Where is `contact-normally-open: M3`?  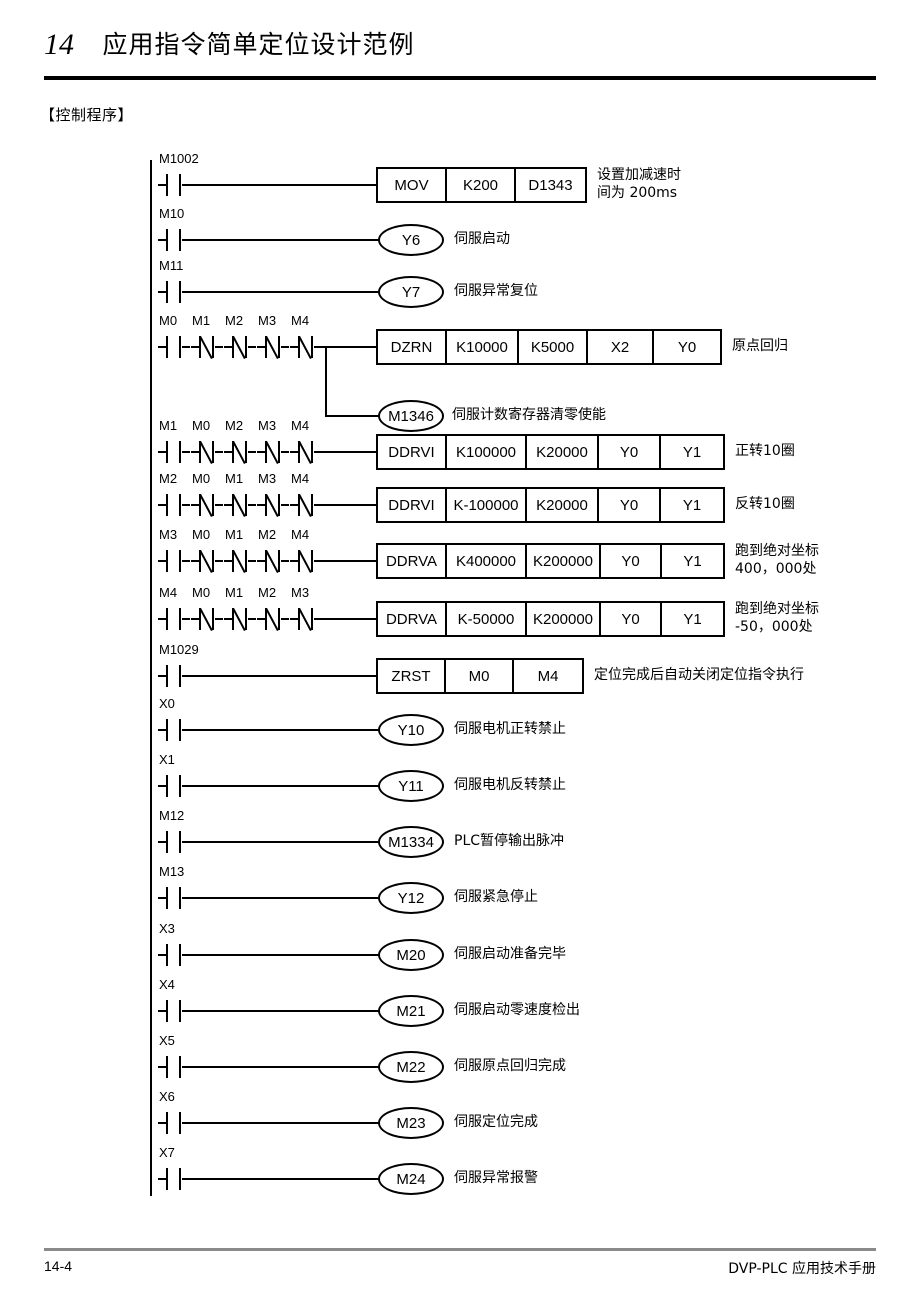 contact-normally-open: M3 is located at coordinates (174, 552).